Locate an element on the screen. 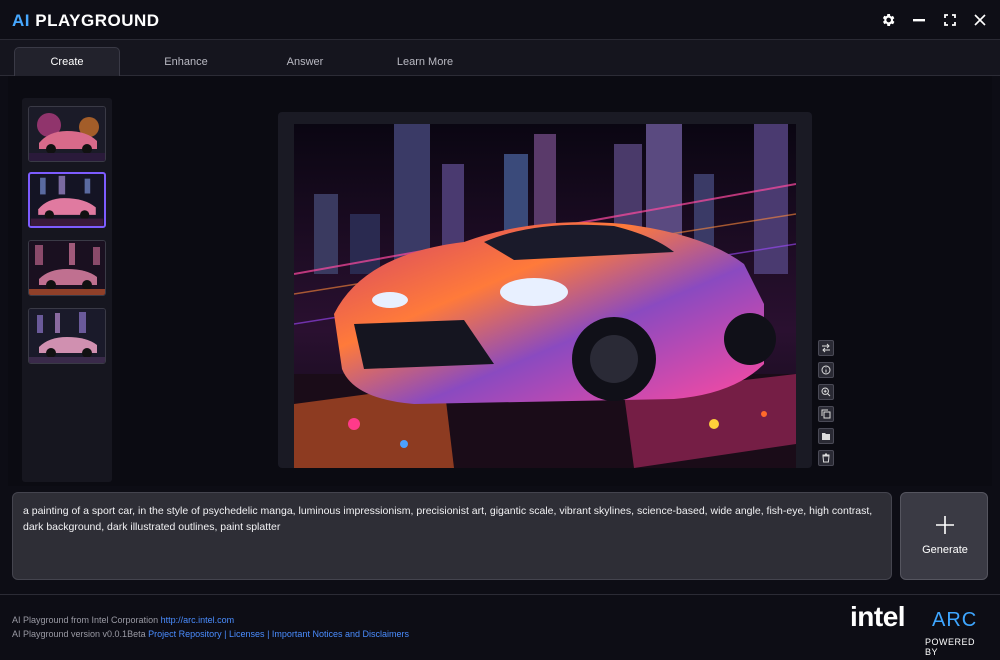 Image resolution: width=1000 pixels, height=660 pixels. intel-arc-logo: intel ARC POWERED BY is located at coordinates (920, 629).